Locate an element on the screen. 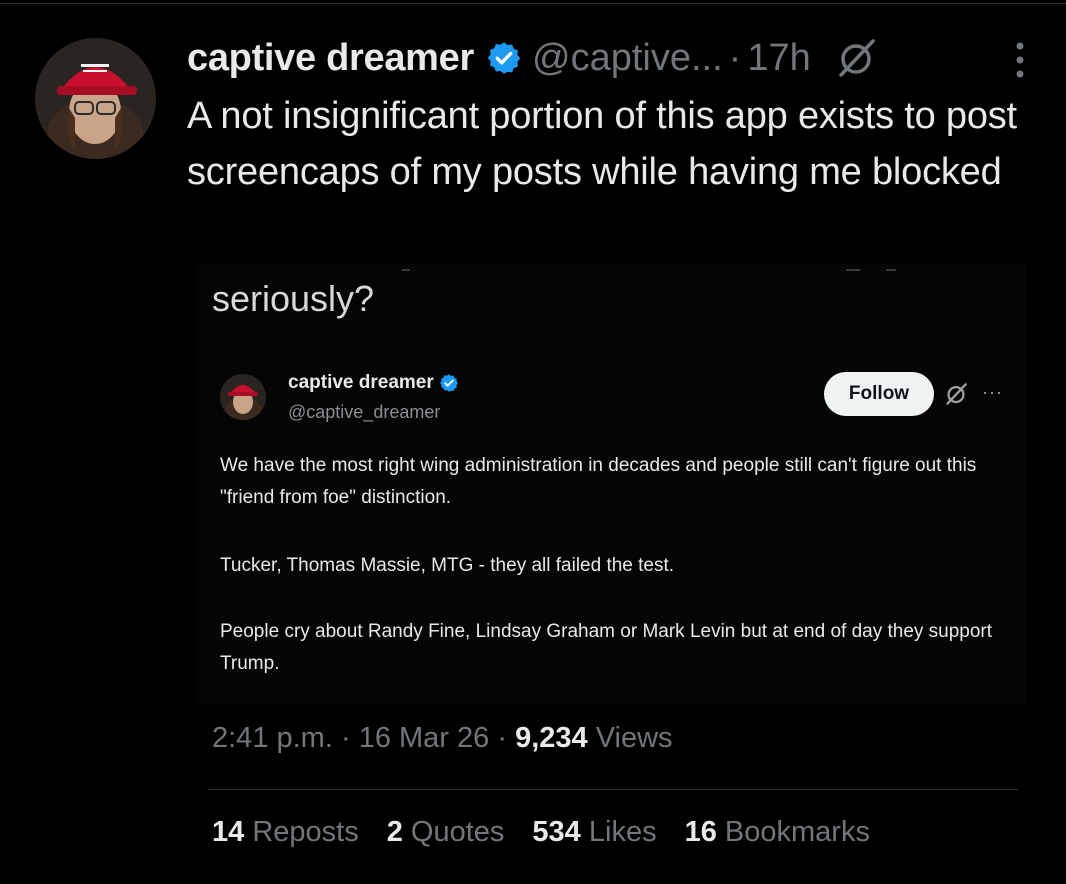  avatar is located at coordinates (95, 98).